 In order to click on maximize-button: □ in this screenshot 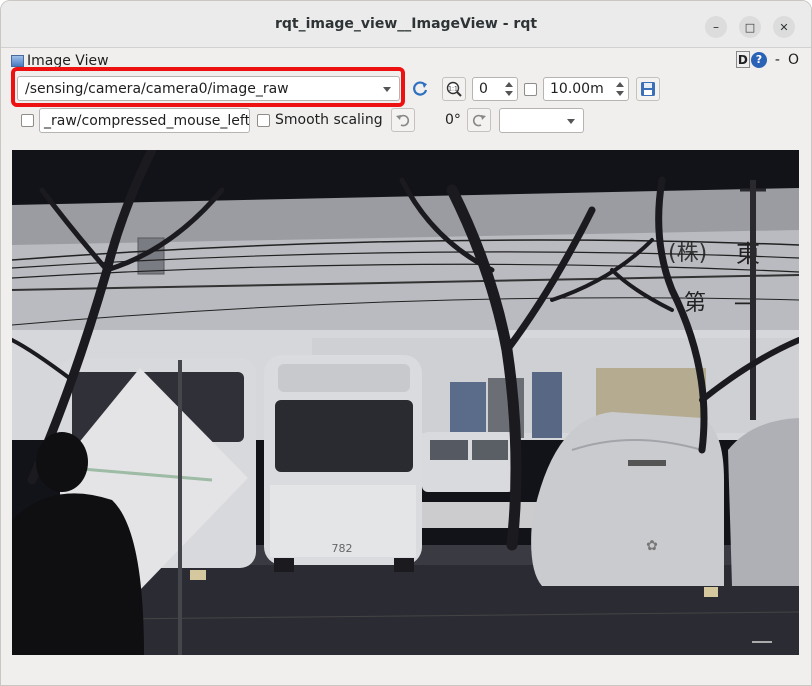, I will do `click(750, 27)`.